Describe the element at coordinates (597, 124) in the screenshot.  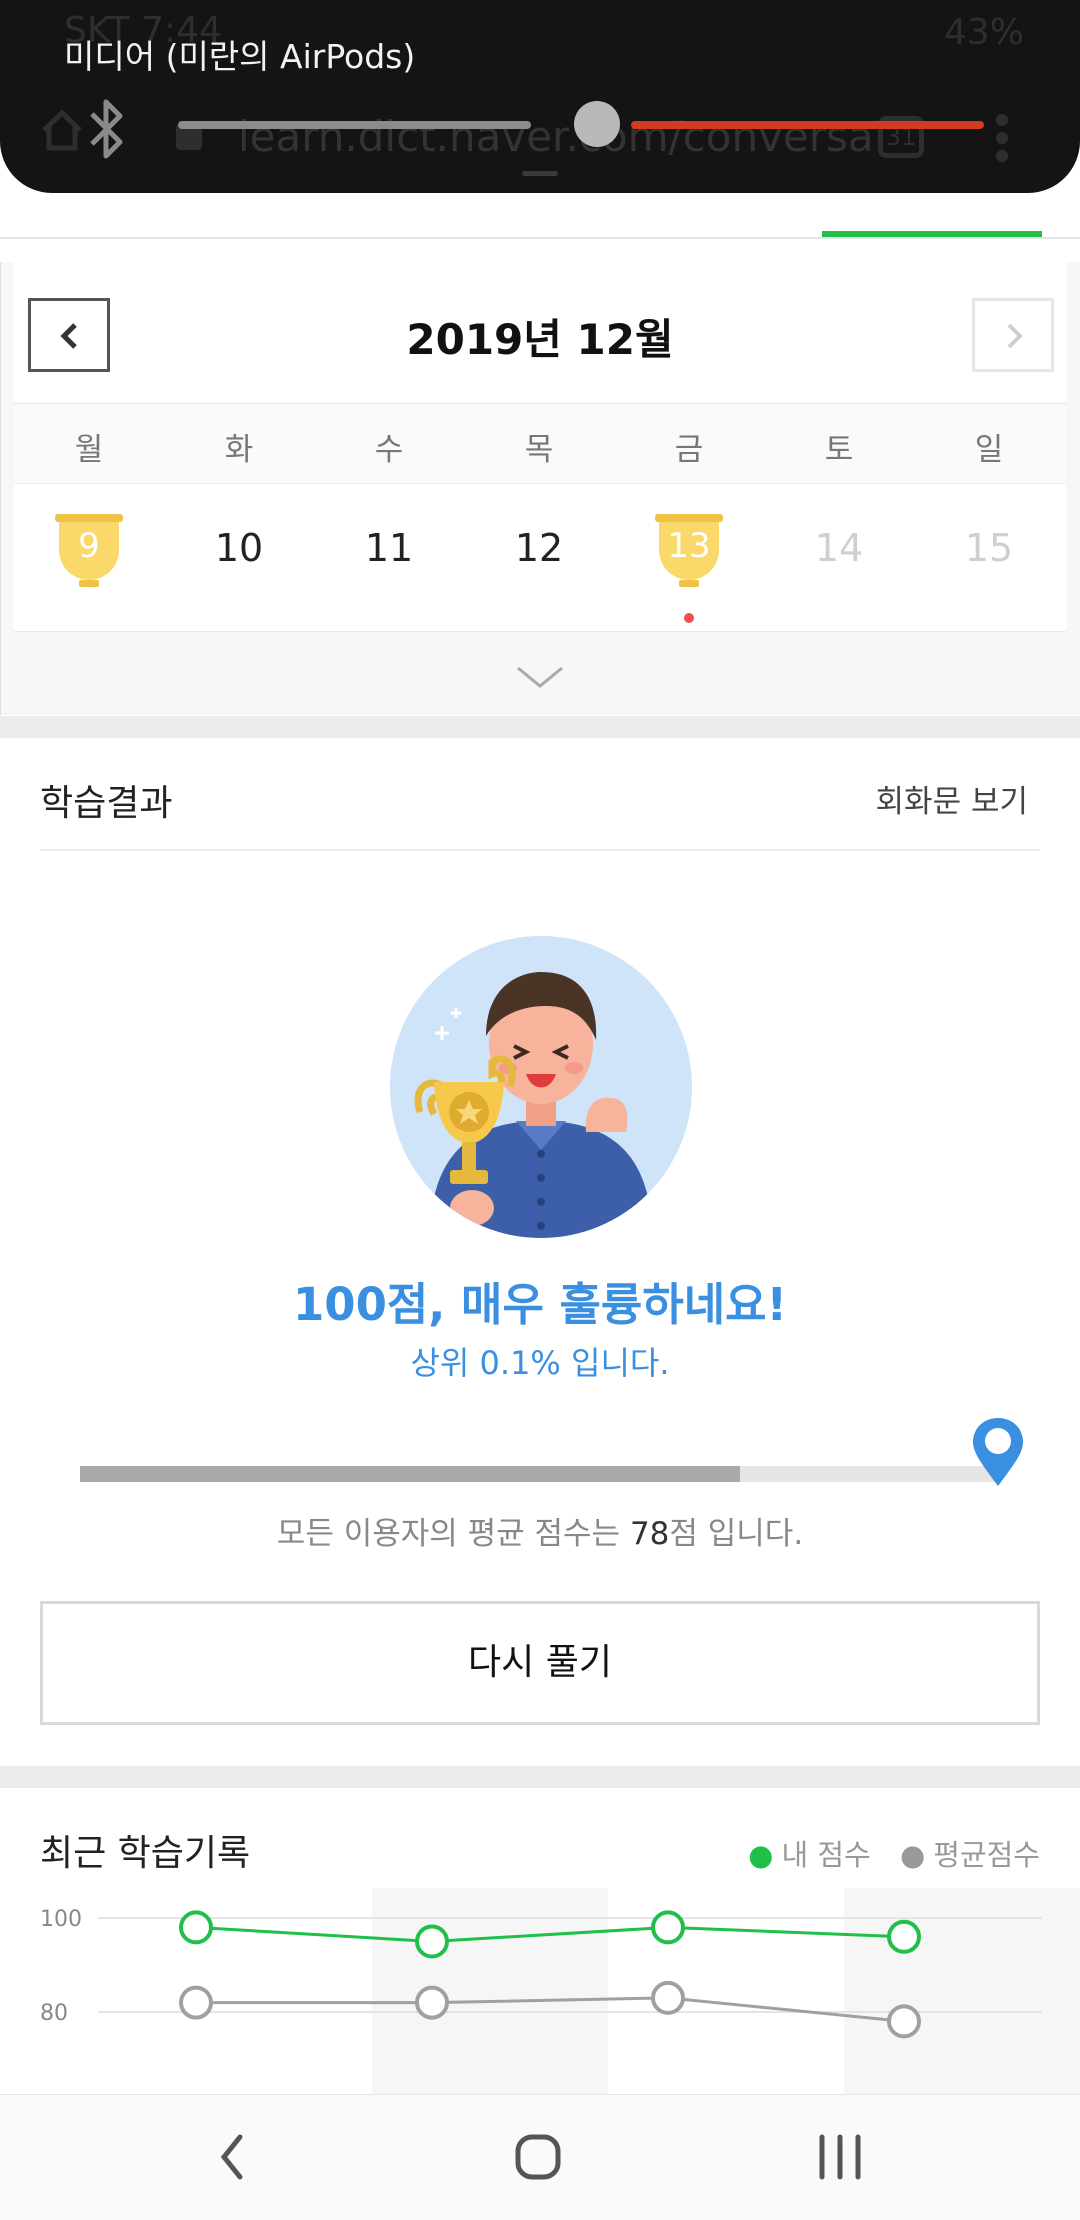
I see `volume-thumb` at that location.